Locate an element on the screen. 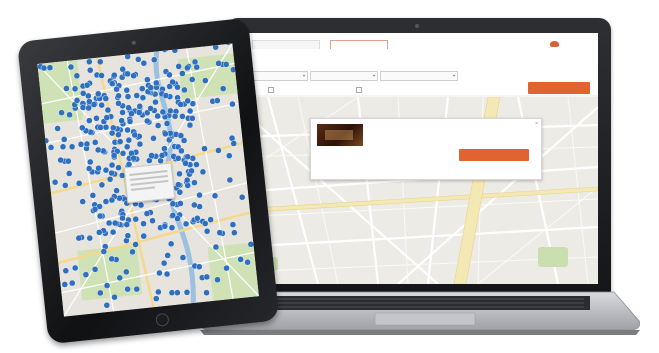 This screenshot has width=659, height=353. tab-map is located at coordinates (359, 44).